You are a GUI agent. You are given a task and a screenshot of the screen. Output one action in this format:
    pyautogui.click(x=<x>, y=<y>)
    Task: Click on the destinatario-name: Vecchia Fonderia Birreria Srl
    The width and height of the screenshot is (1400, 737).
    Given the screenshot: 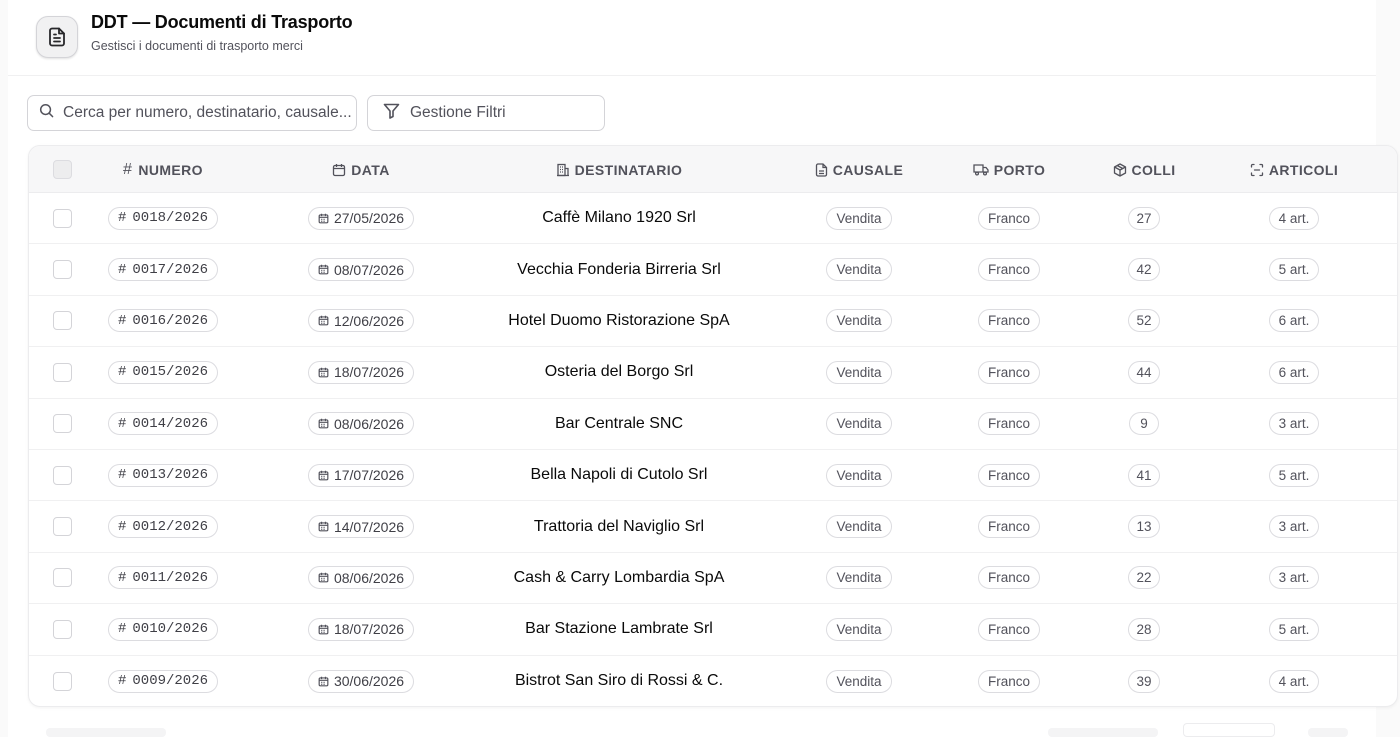 What is the action you would take?
    pyautogui.click(x=619, y=269)
    